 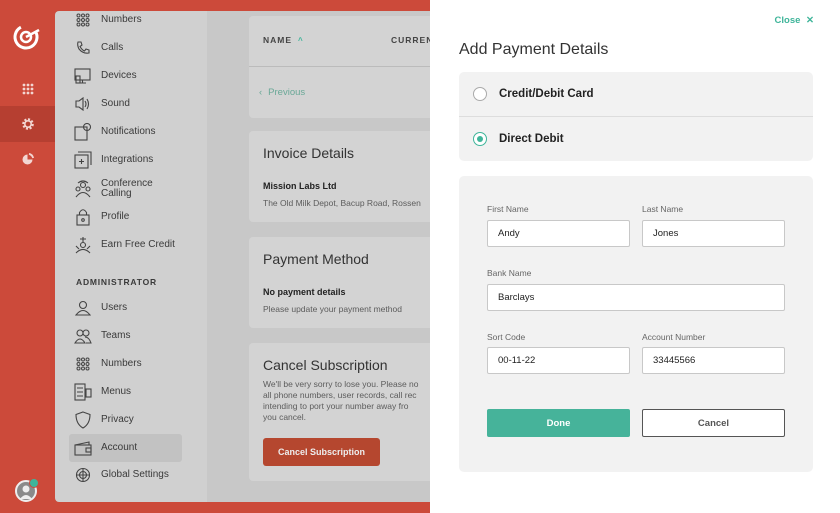 I want to click on sidebar-item-conference-calling: Conference Calling, so click(x=125, y=189).